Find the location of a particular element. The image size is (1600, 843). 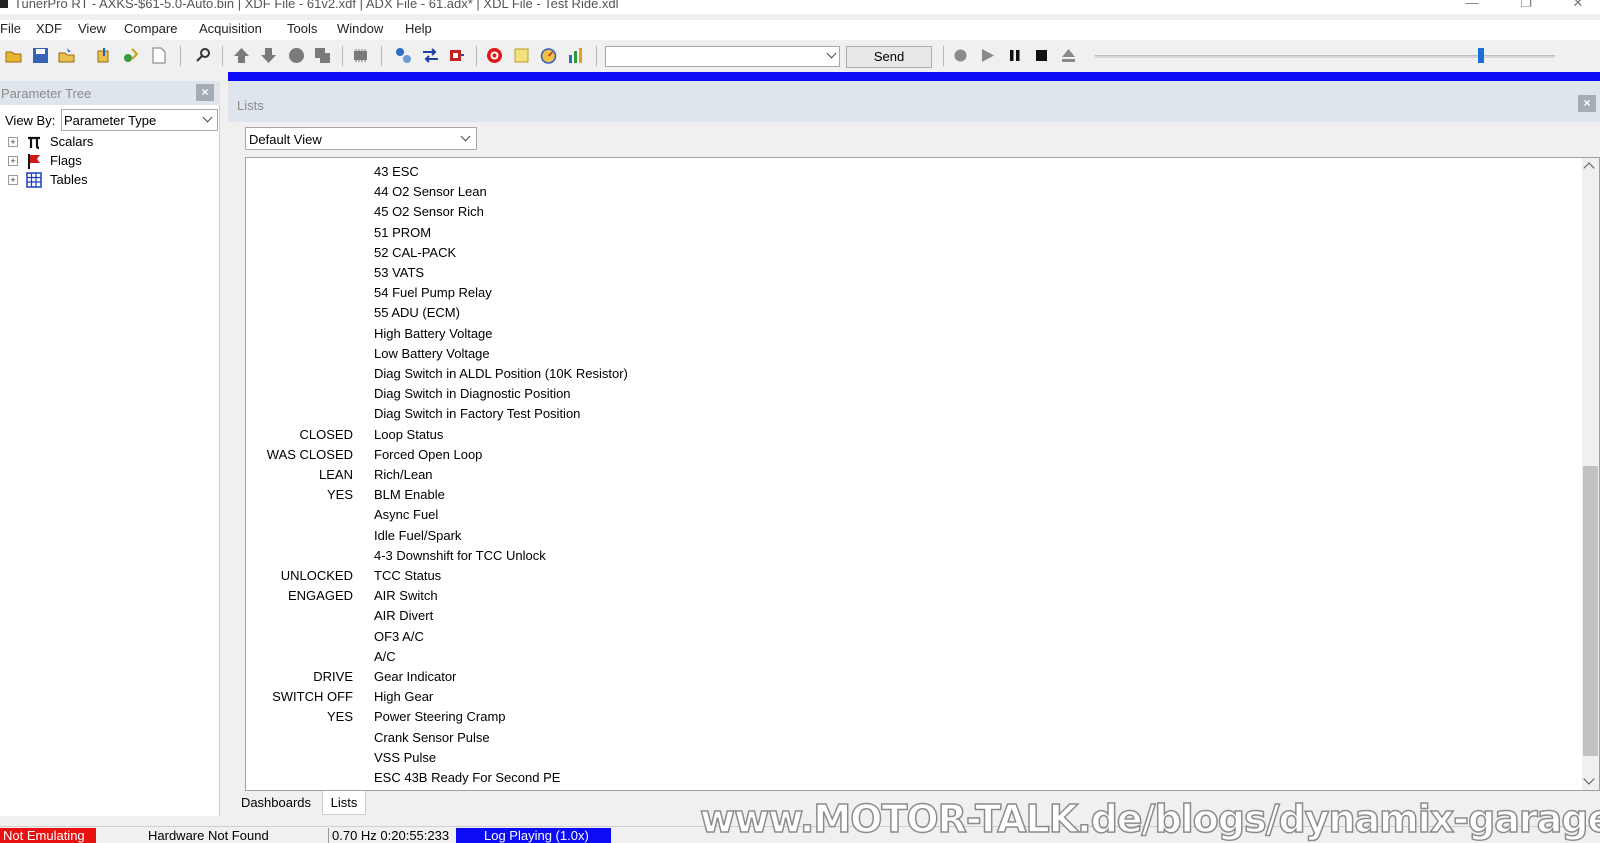

close-icon: ✕ is located at coordinates (1578, 5).